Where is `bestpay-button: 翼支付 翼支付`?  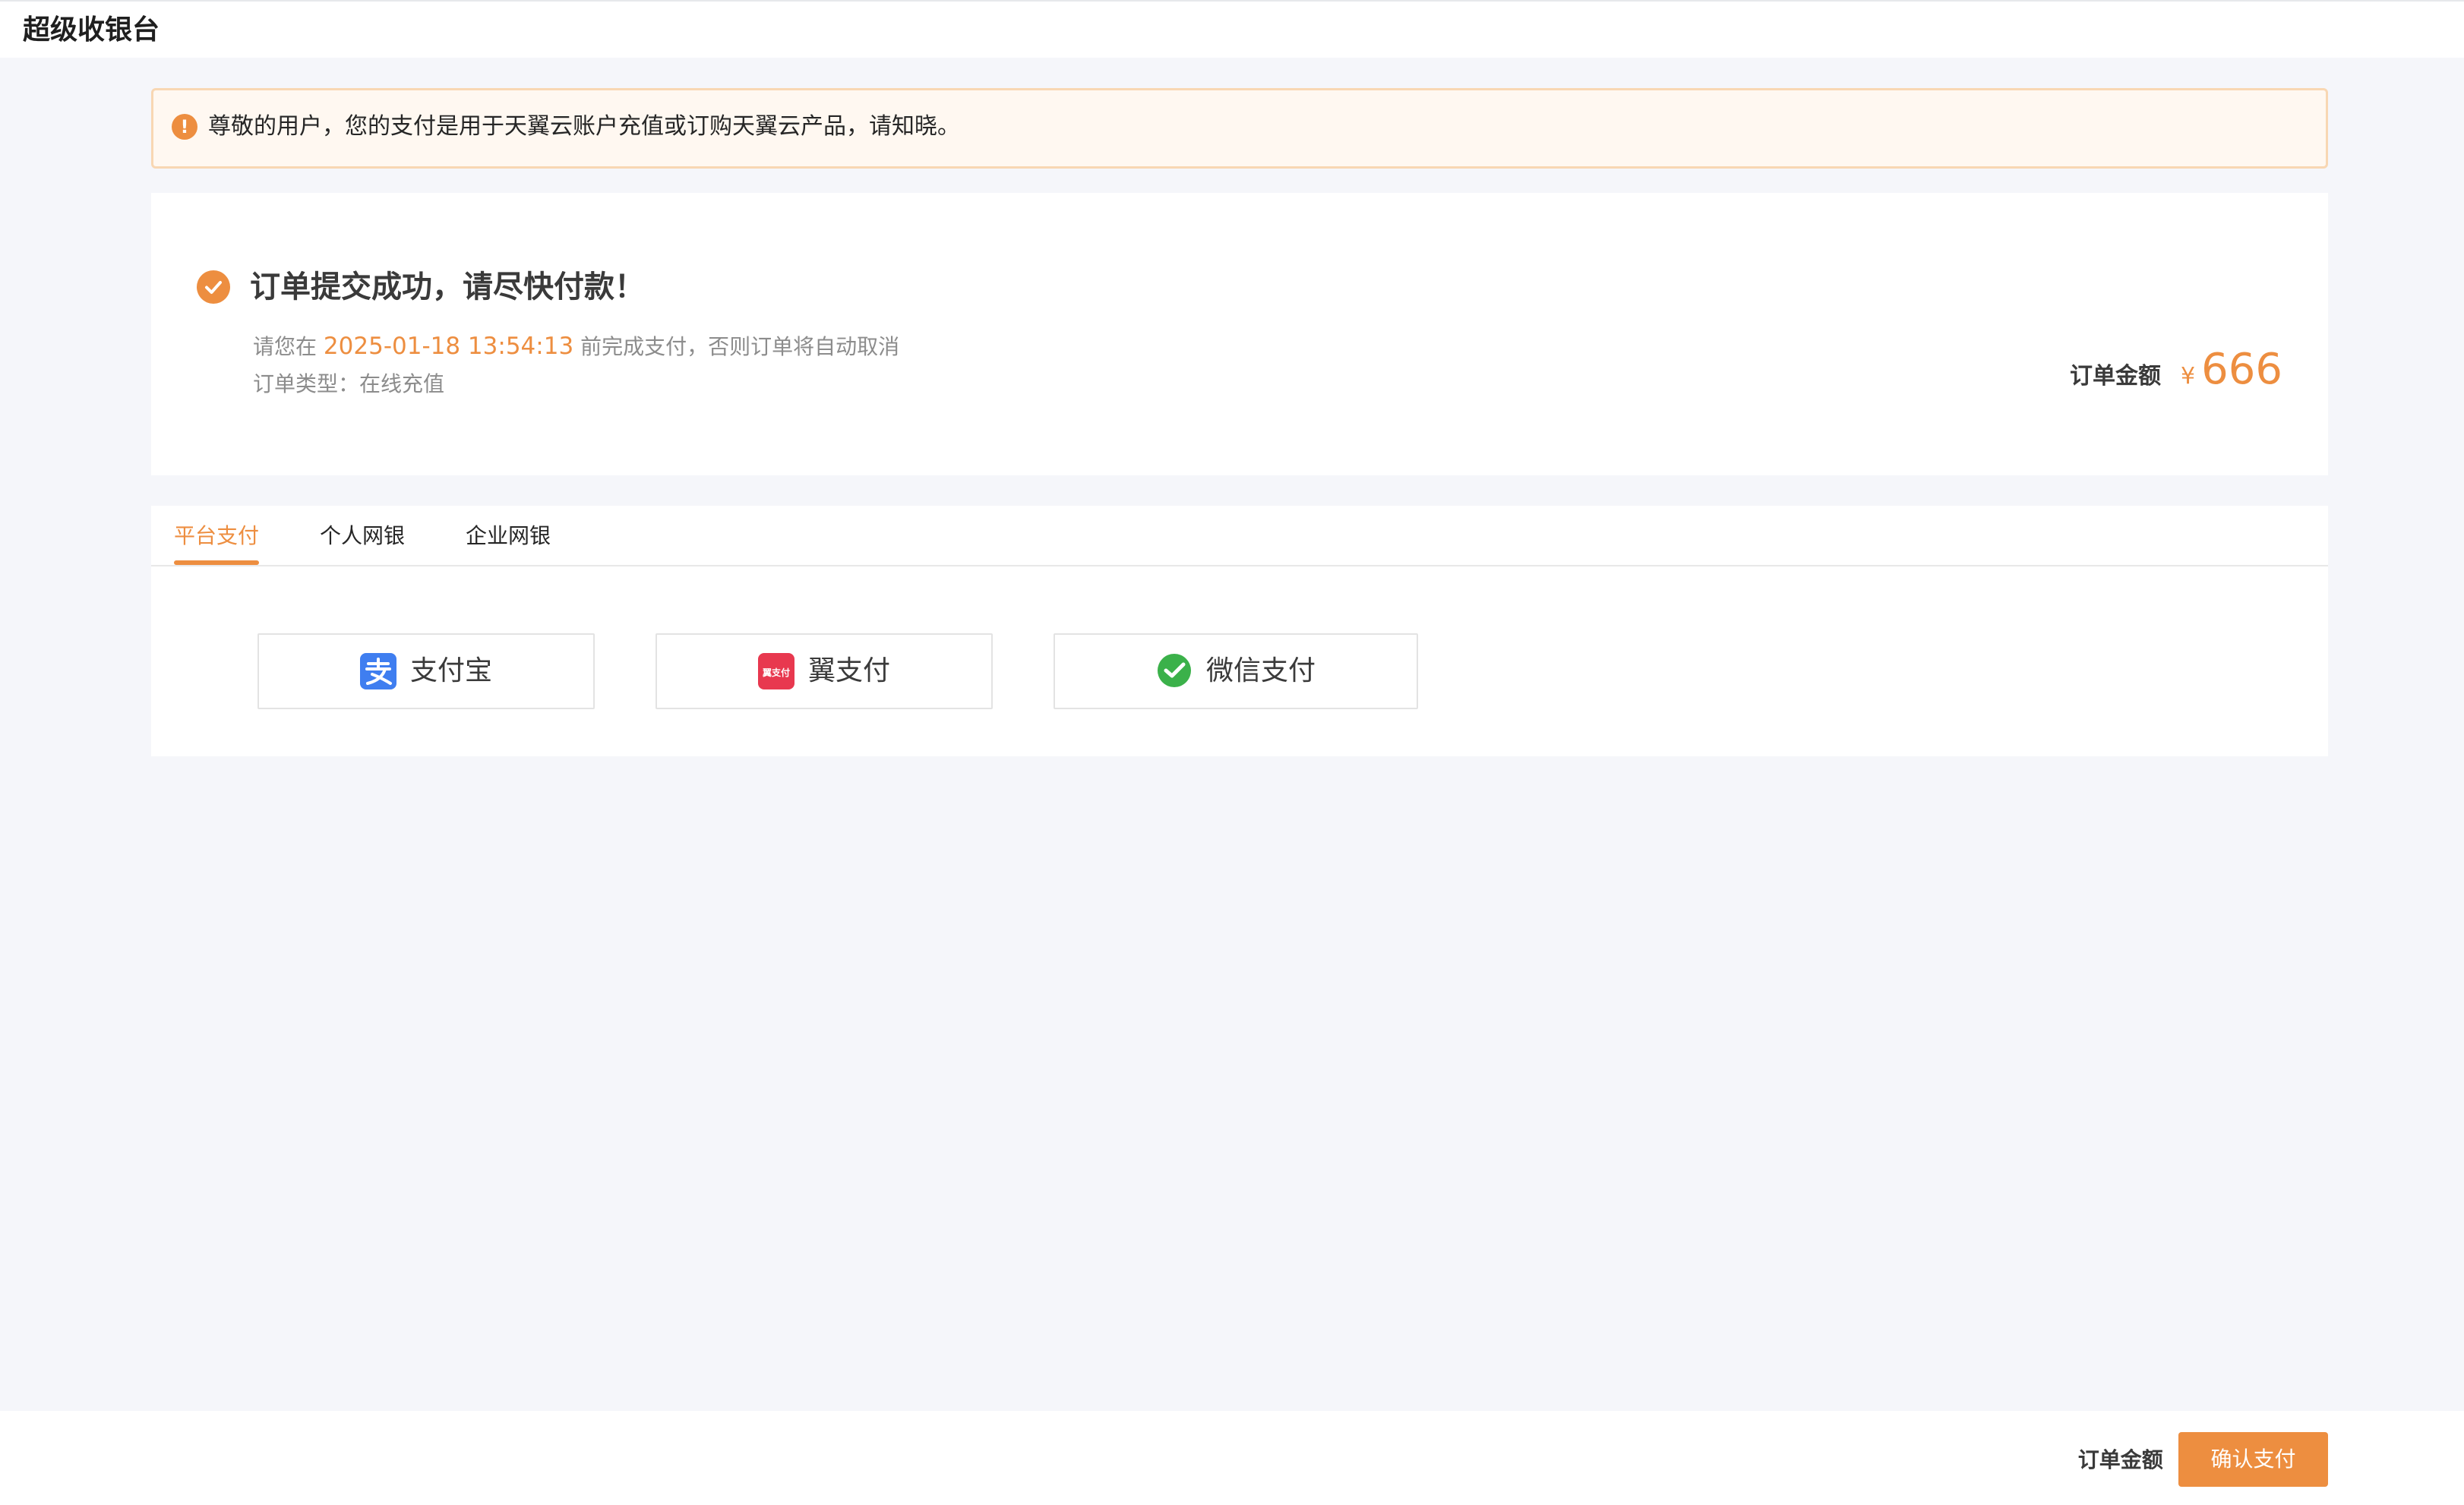
bestpay-button: 翼支付 翼支付 is located at coordinates (824, 671).